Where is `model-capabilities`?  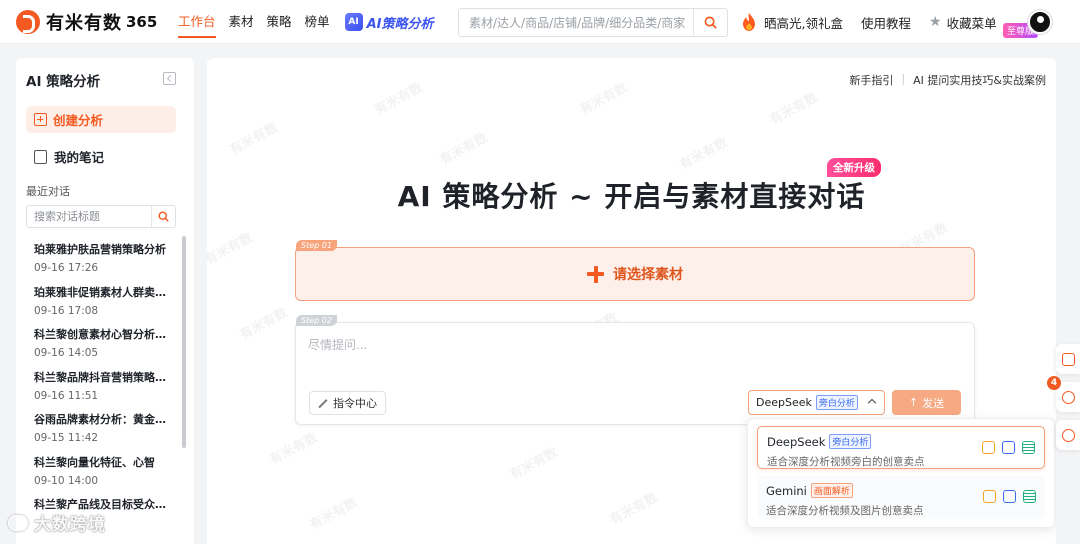
model-capabilities is located at coordinates (1009, 496).